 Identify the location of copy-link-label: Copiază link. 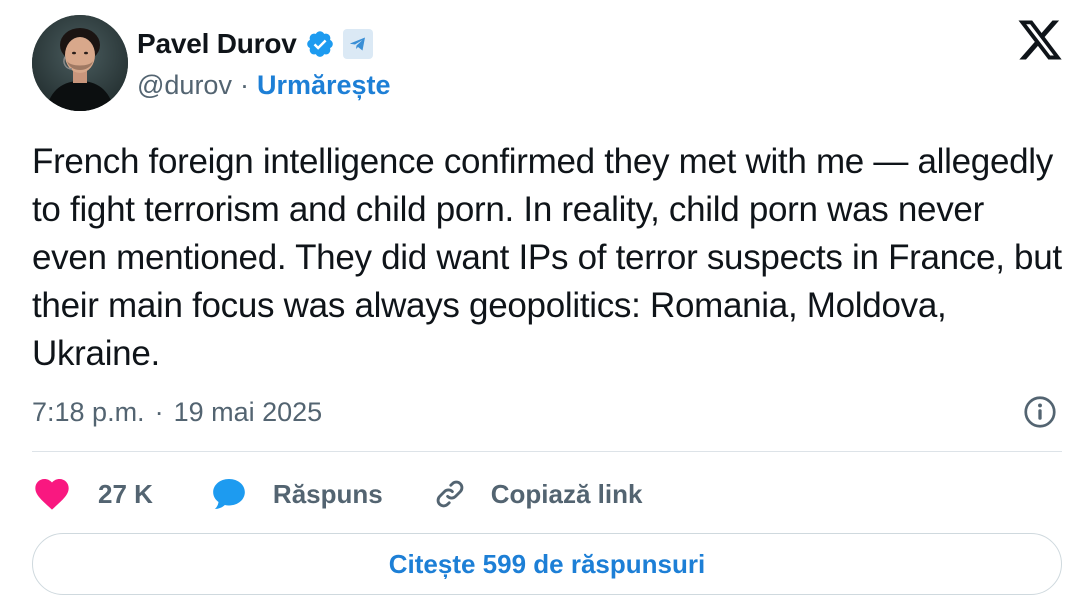
(566, 493).